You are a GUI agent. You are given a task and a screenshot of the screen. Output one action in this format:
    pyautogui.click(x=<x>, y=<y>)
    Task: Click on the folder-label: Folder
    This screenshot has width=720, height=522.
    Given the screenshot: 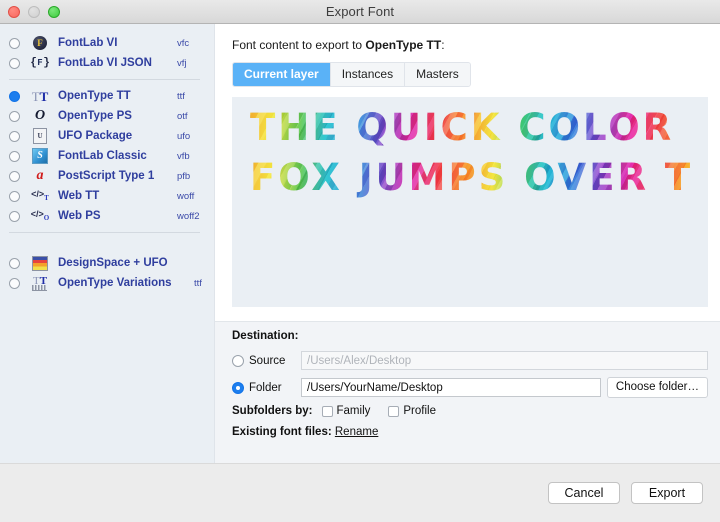 What is the action you would take?
    pyautogui.click(x=265, y=387)
    